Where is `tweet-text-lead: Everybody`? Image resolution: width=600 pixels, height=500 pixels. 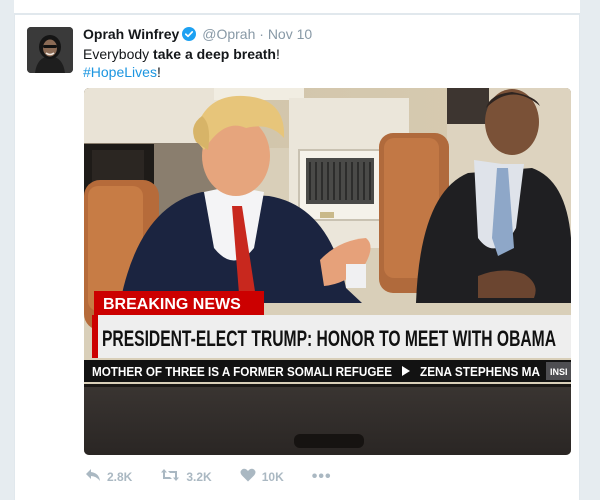
tweet-text-lead: Everybody is located at coordinates (118, 54).